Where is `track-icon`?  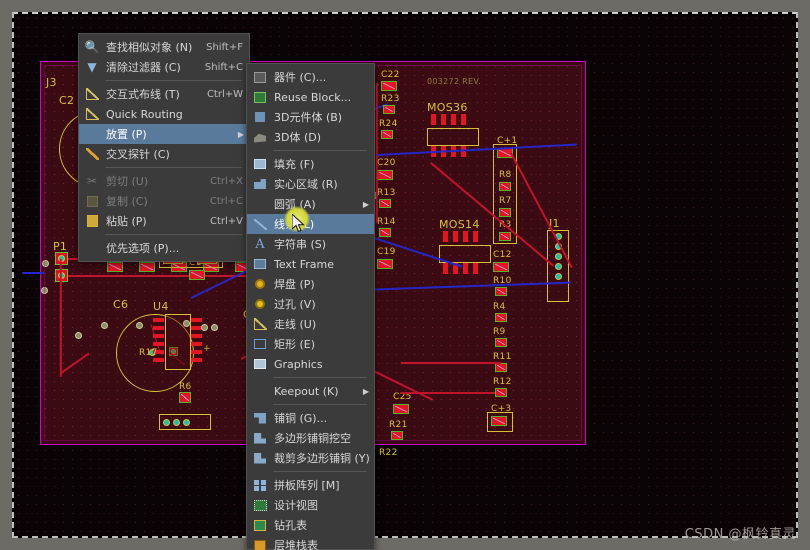 track-icon is located at coordinates (260, 324).